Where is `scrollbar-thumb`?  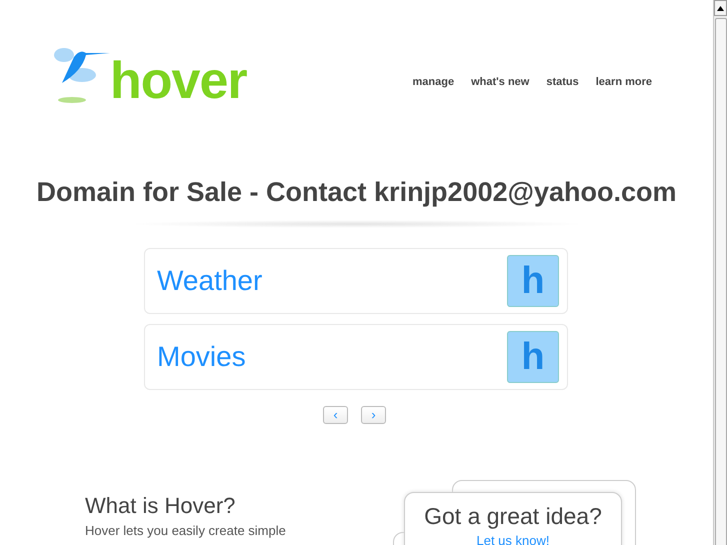 scrollbar-thumb is located at coordinates (721, 281).